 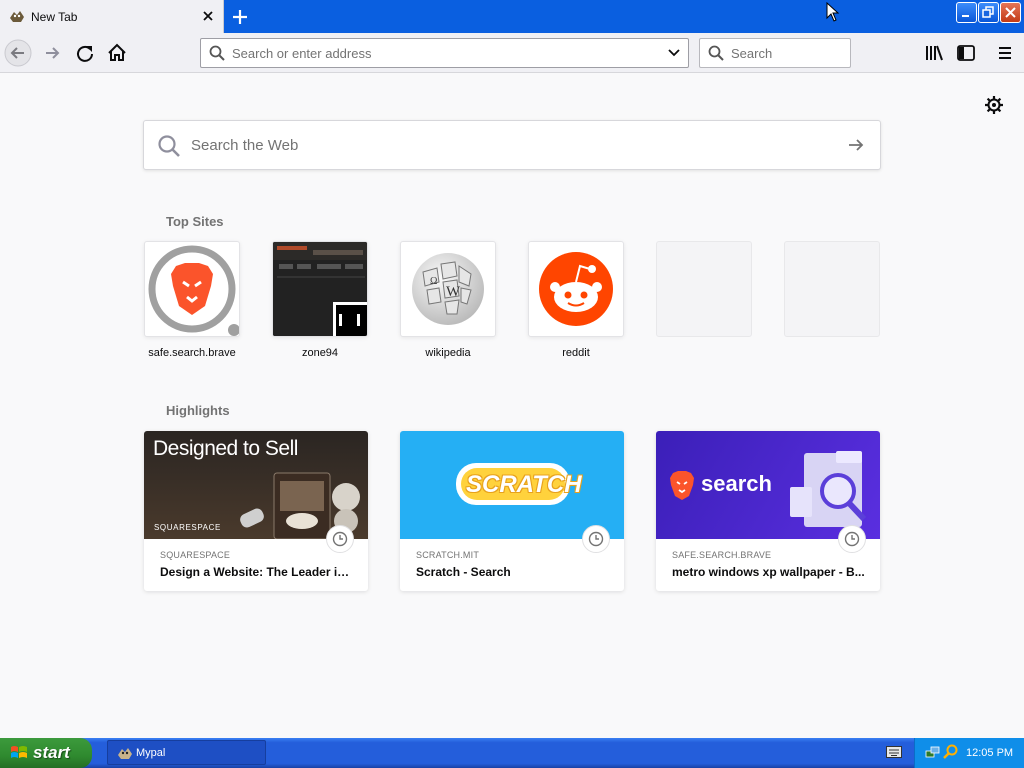 What do you see at coordinates (512, 16) in the screenshot?
I see `tab-strip: New Tab` at bounding box center [512, 16].